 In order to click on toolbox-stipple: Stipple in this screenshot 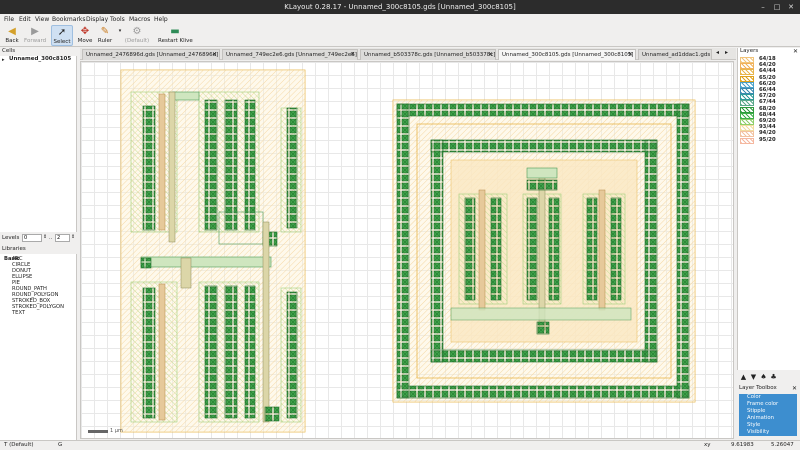, I will do `click(768, 411)`.